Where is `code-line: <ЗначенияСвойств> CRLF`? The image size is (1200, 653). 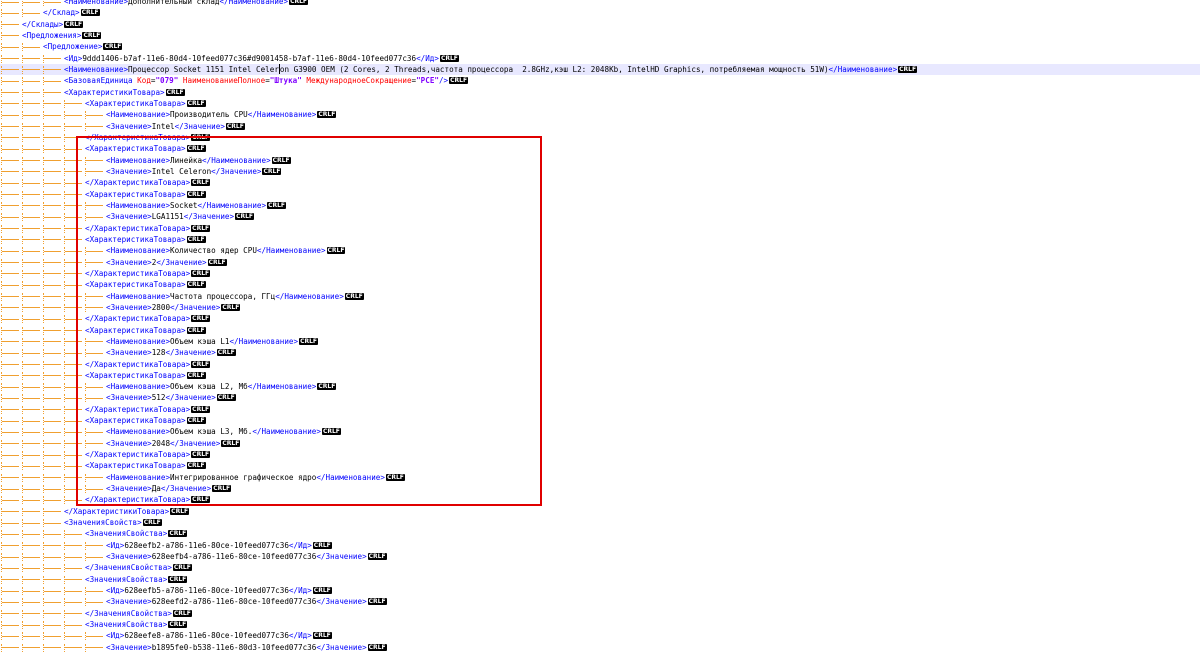 code-line: <ЗначенияСвойств> CRLF is located at coordinates (600, 522).